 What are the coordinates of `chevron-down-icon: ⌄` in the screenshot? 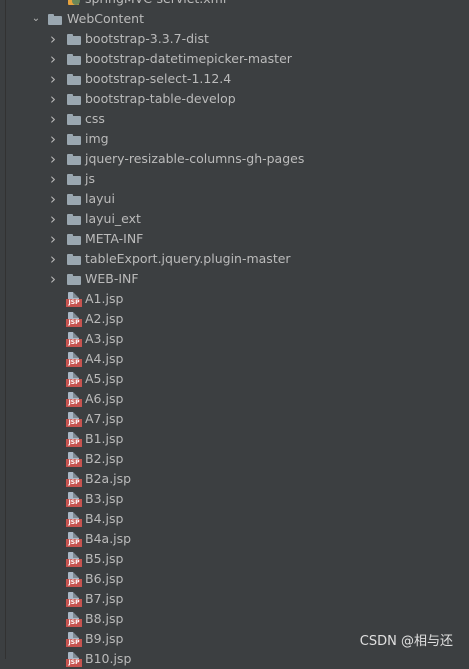 It's located at (36, 19).